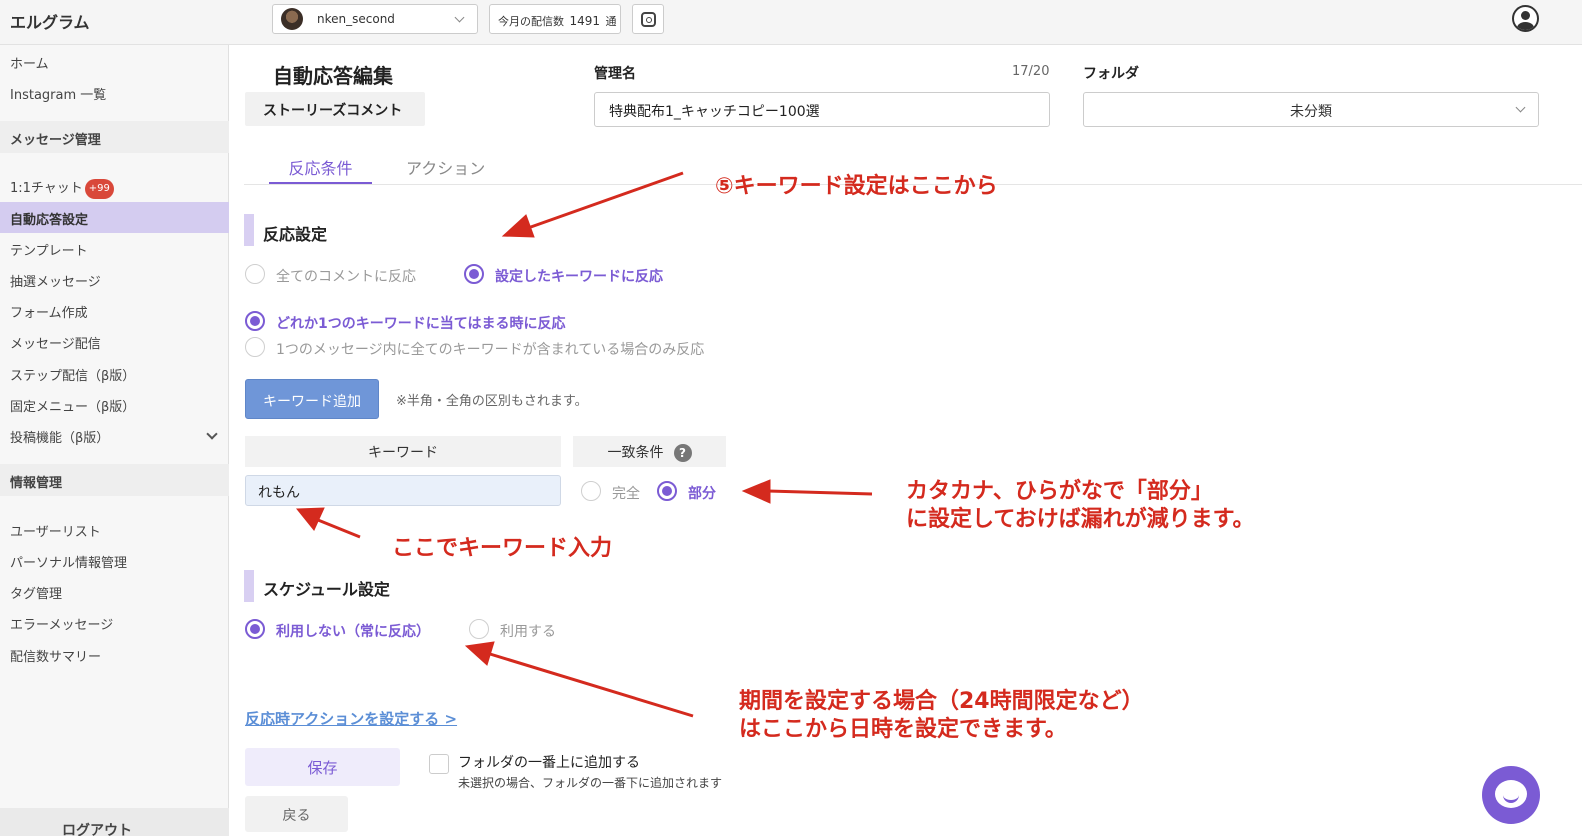 The width and height of the screenshot is (1582, 836). What do you see at coordinates (941, 701) in the screenshot?
I see `annotation-line: 期間を設定する場合（24時間限定など）` at bounding box center [941, 701].